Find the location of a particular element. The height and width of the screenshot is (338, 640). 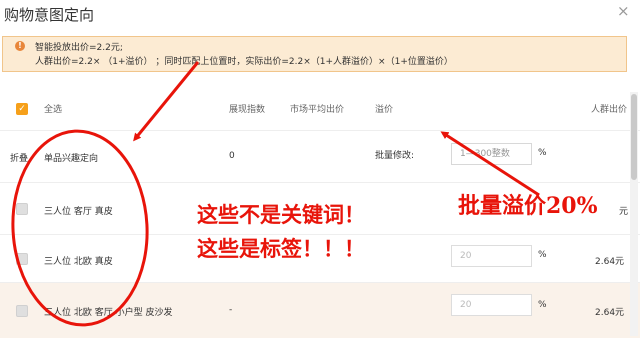

select-all-checkbox: ✓ is located at coordinates (22, 109).